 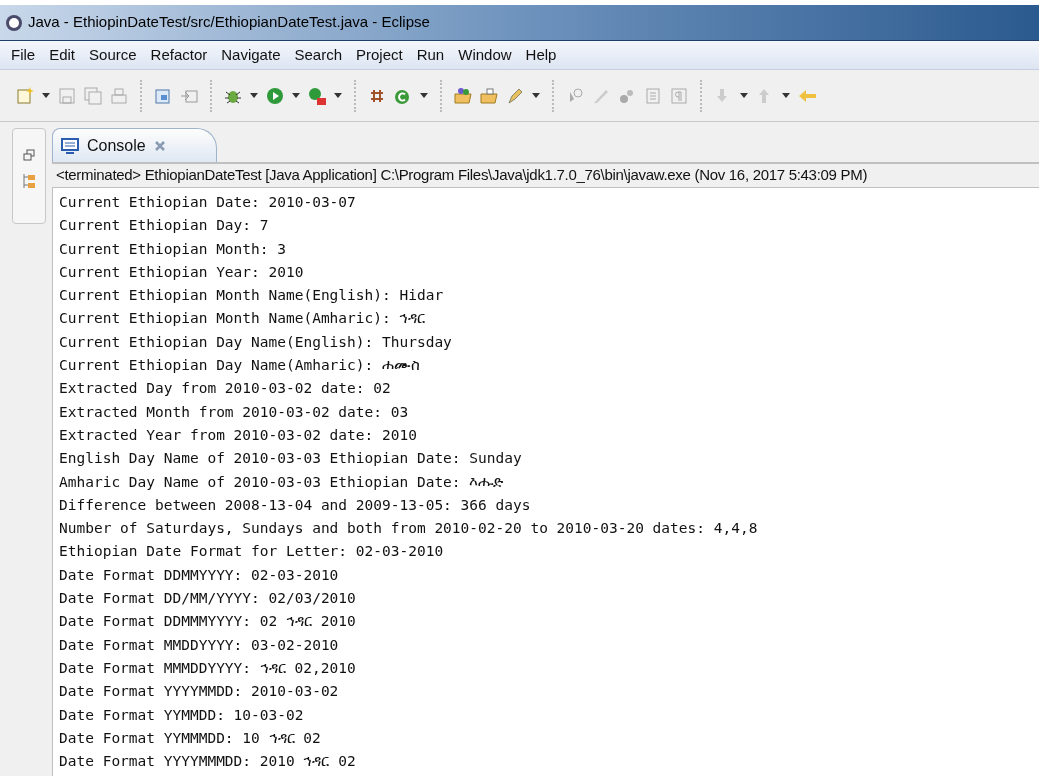 What do you see at coordinates (199, 645) in the screenshot?
I see `console-line: Date Format MMDDYYYY: 03-02-2010` at bounding box center [199, 645].